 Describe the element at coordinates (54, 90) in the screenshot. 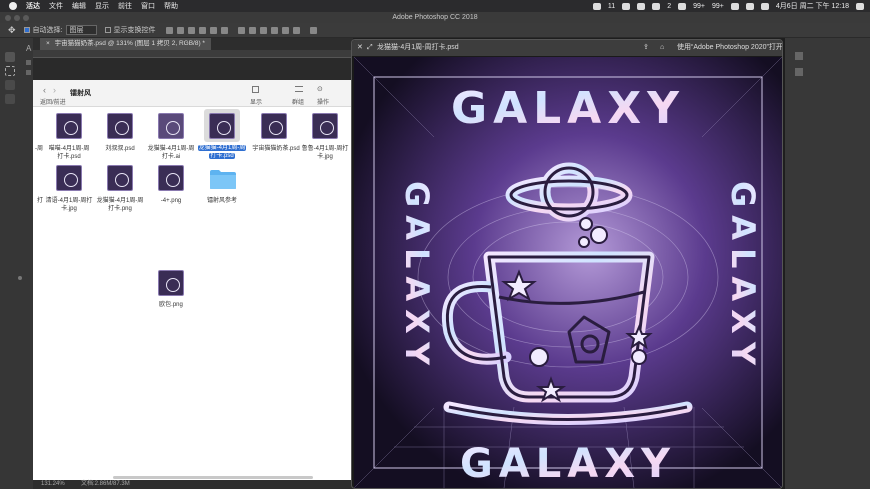

I see `forward-icon: ›` at that location.